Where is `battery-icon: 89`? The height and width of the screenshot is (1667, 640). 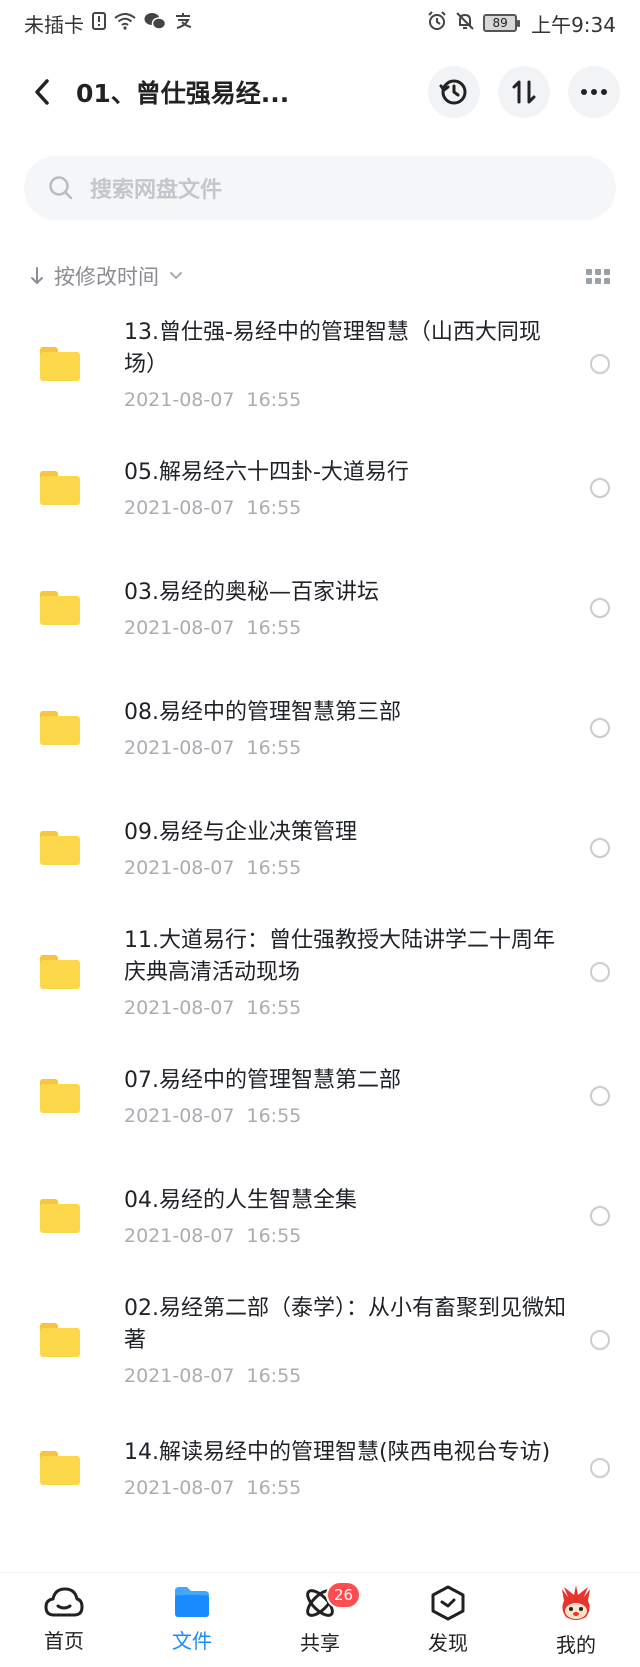
battery-icon: 89 is located at coordinates (502, 23).